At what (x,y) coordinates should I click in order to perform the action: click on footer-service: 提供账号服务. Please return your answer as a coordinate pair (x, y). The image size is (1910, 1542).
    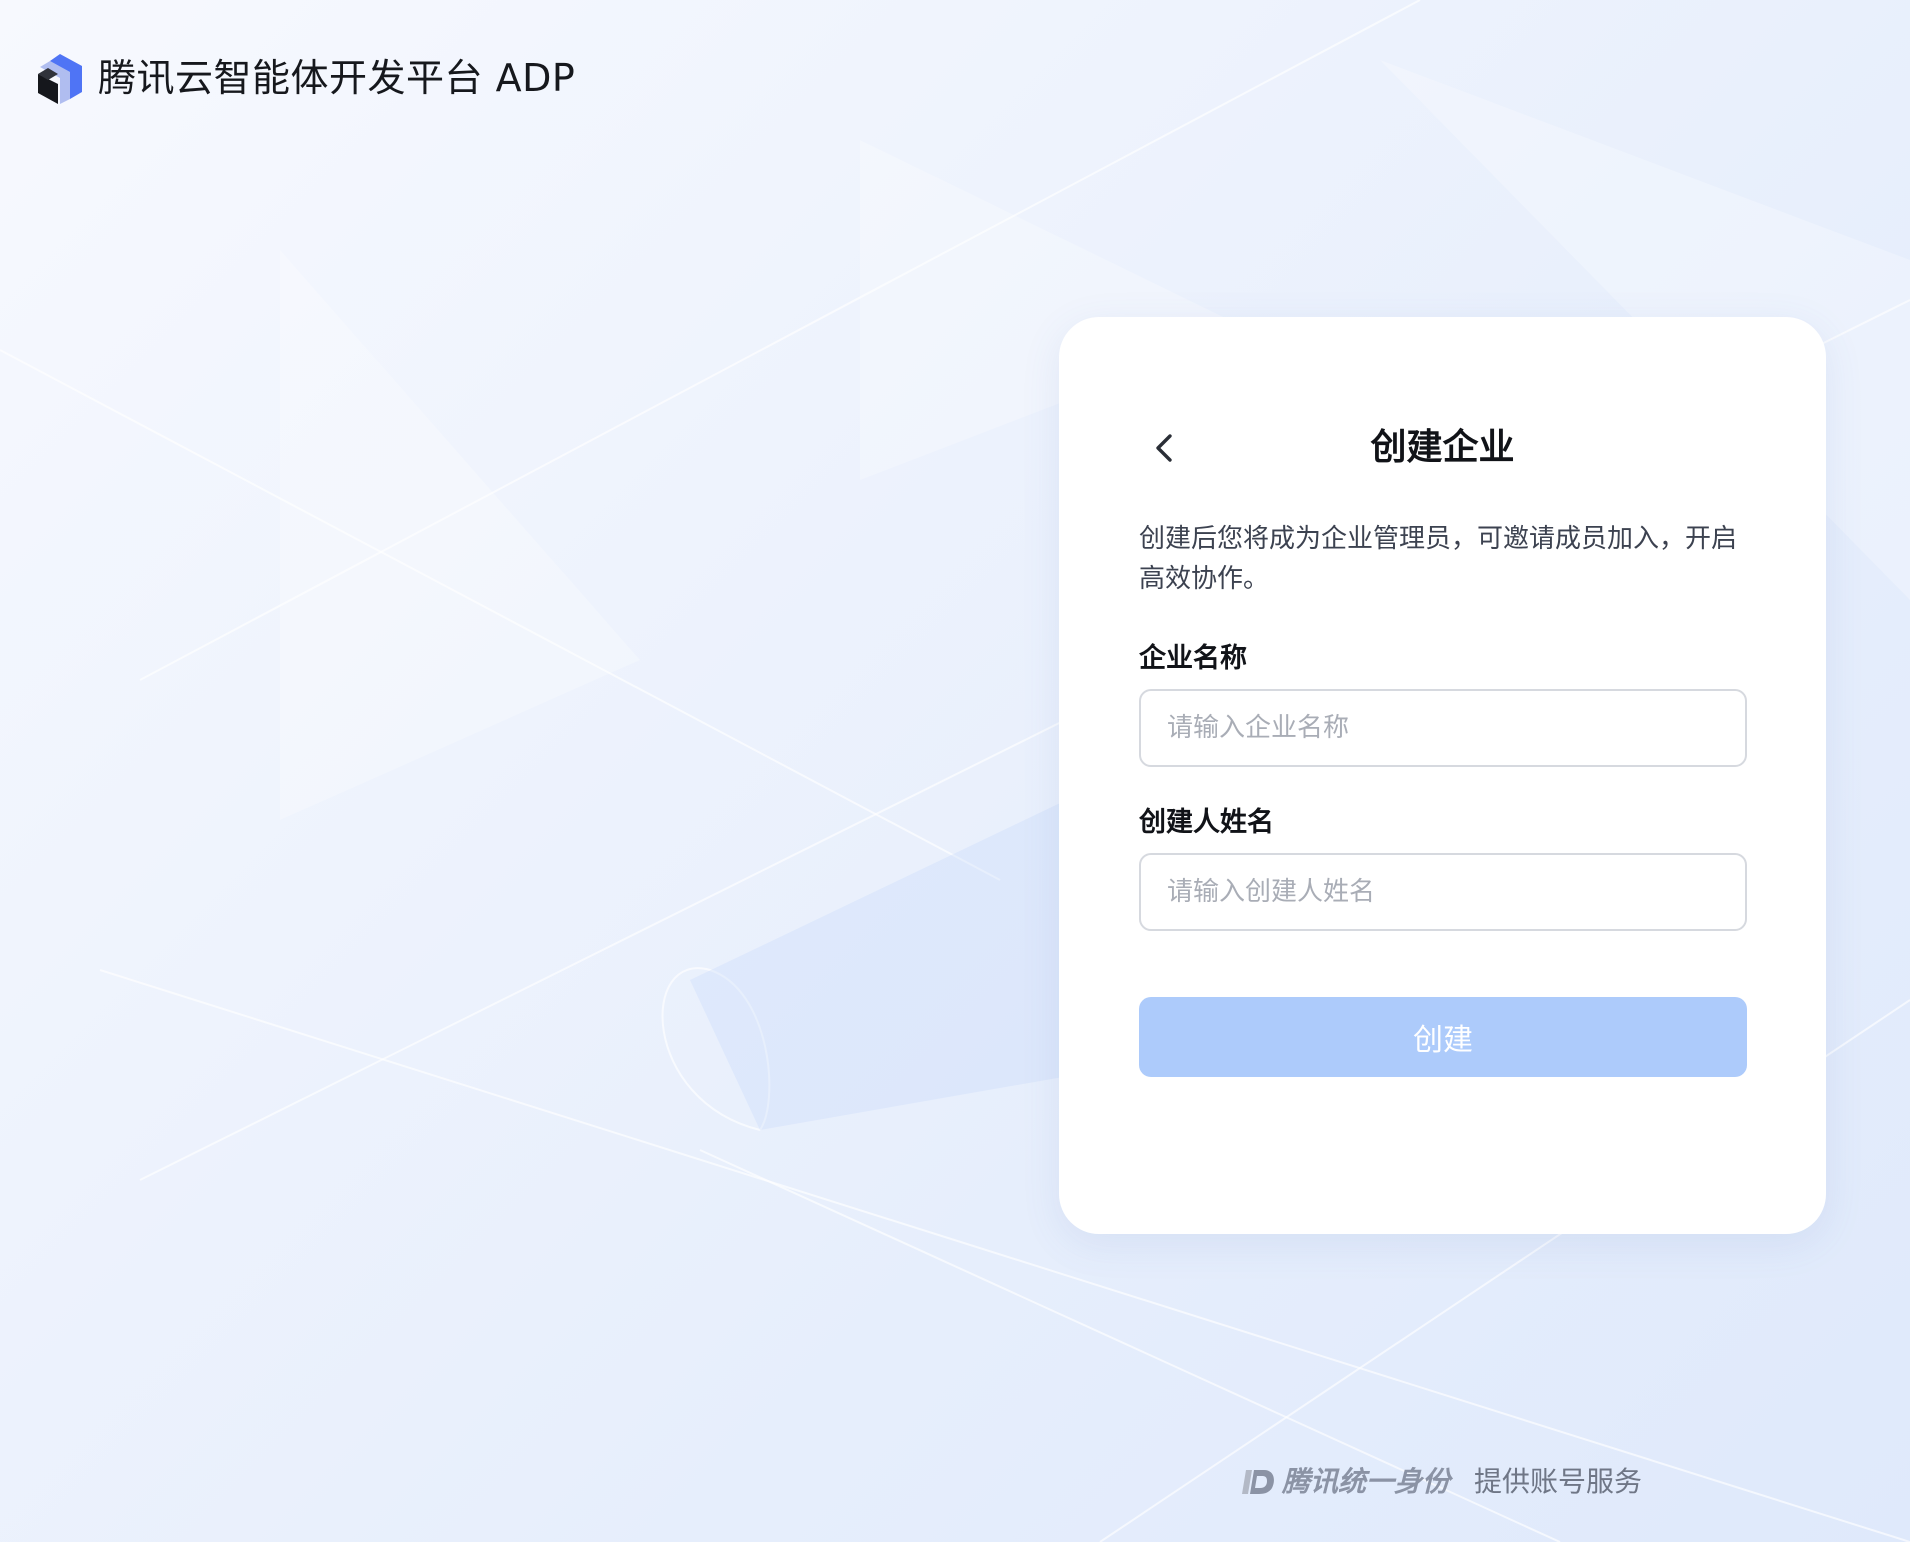
    Looking at the image, I should click on (1558, 1481).